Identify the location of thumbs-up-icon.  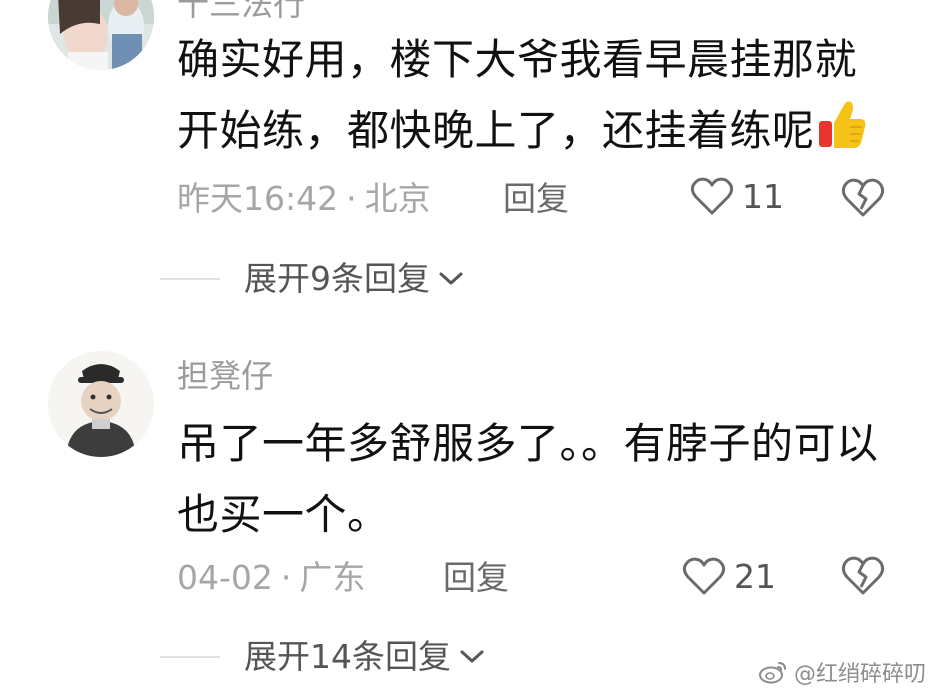
(842, 135).